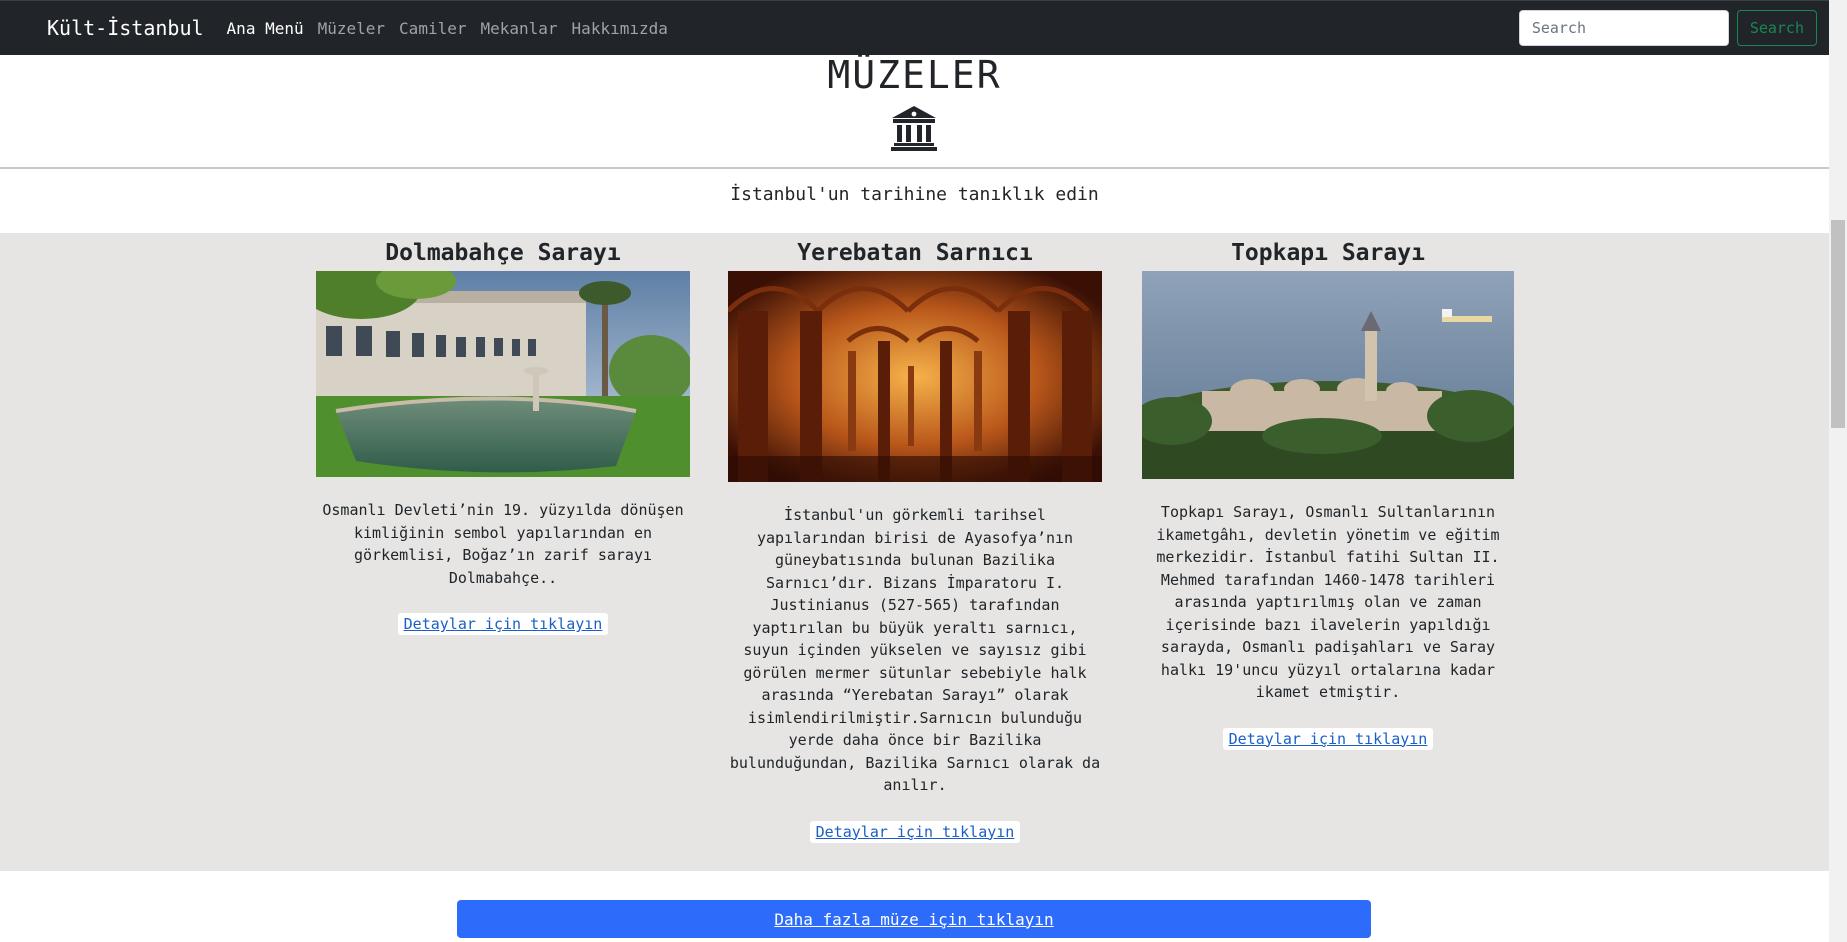 The image size is (1847, 942). I want to click on nav-link-camiler: Camiler, so click(432, 28).